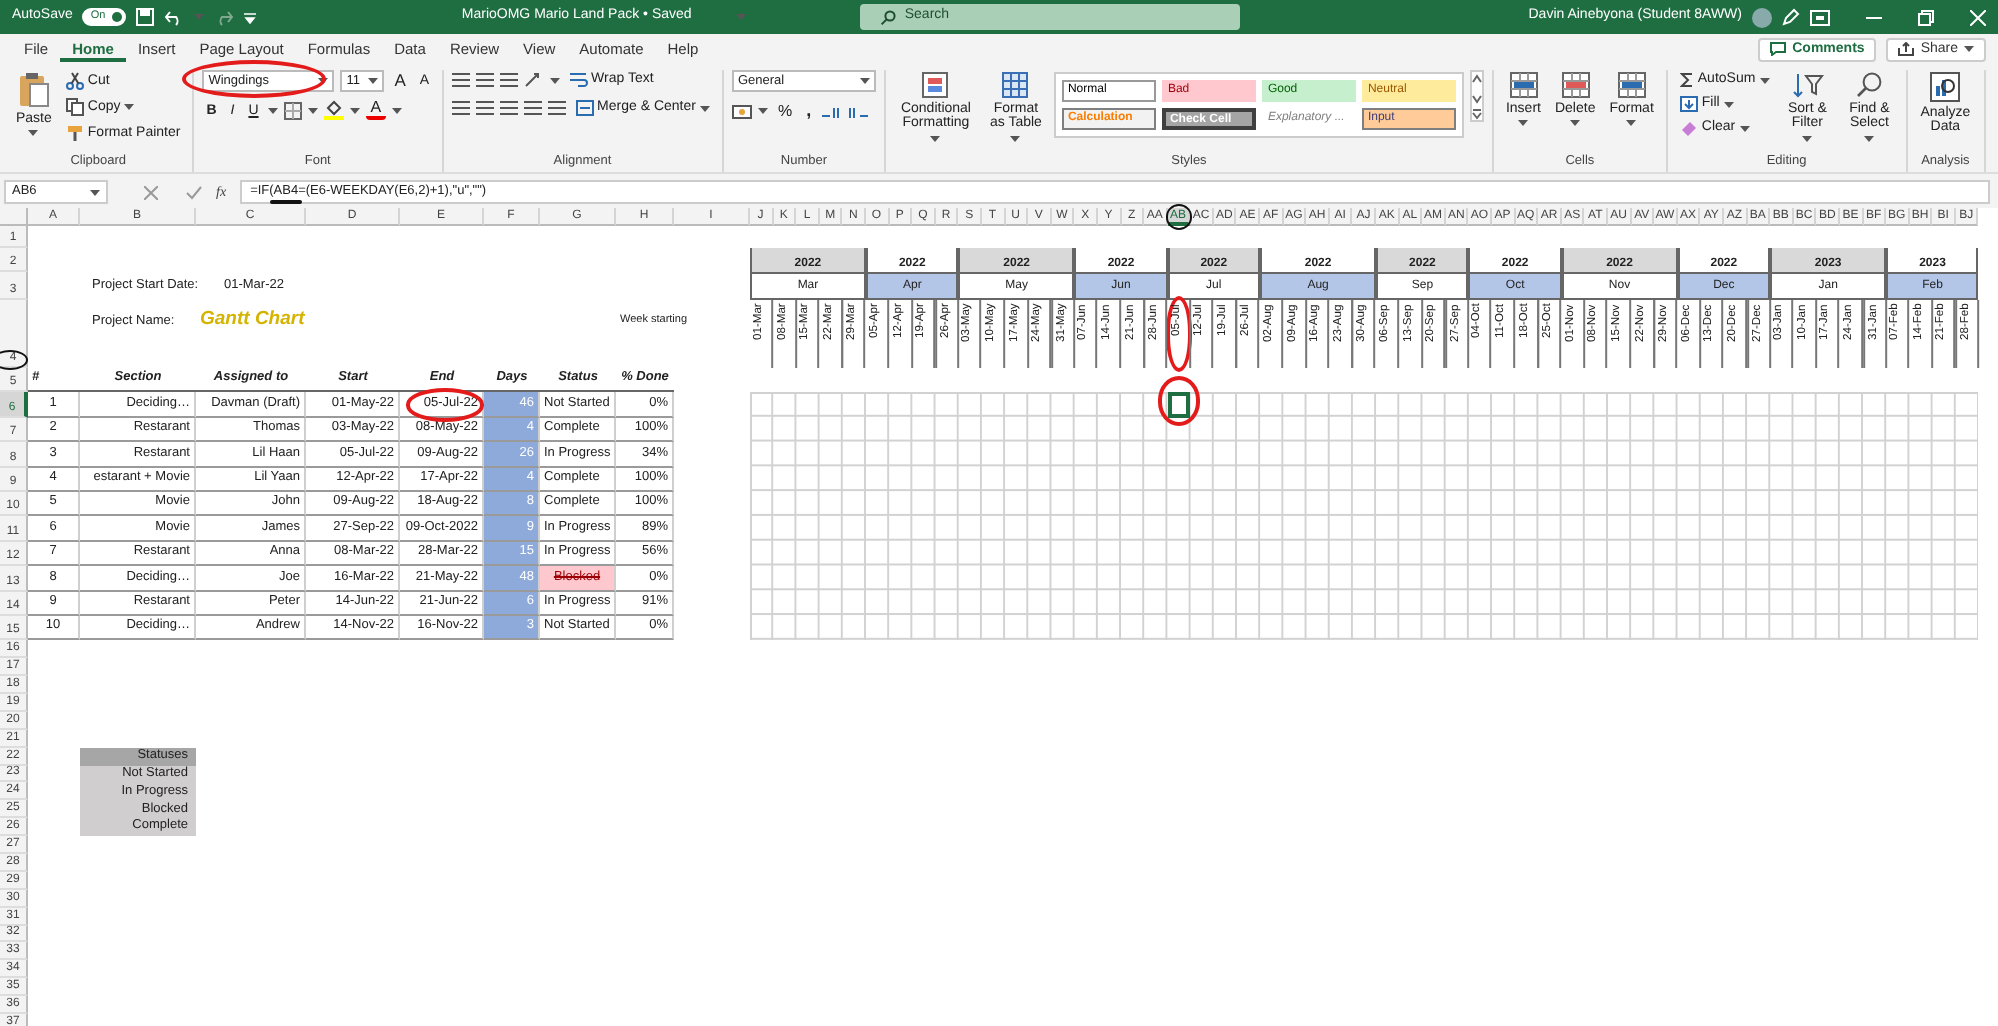 The image size is (1998, 1026). I want to click on delete-cells-icon, so click(1575, 85).